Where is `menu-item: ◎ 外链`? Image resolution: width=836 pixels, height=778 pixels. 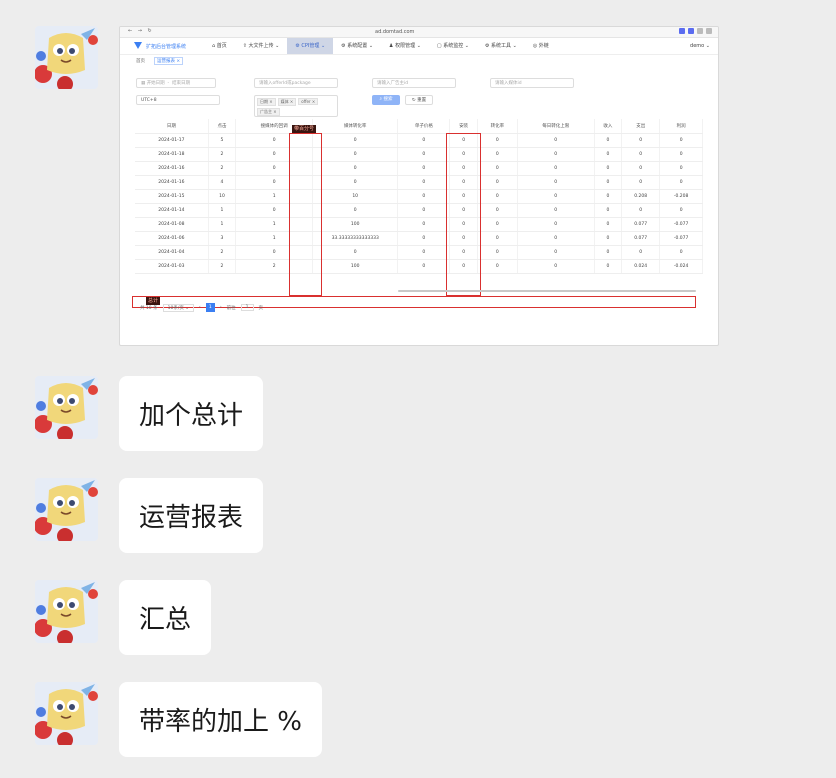
menu-item: ◎ 外链 is located at coordinates (541, 46).